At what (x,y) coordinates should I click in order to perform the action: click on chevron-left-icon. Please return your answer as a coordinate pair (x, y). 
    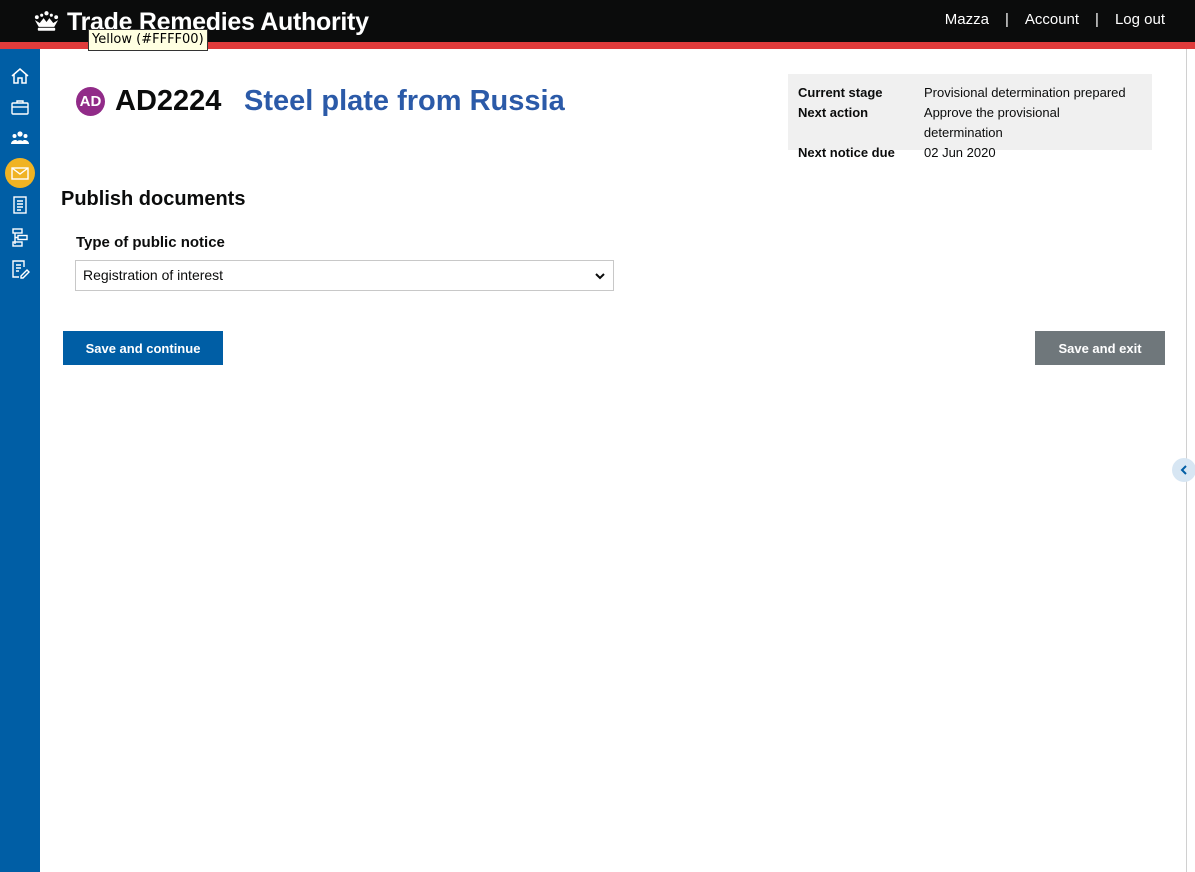
    Looking at the image, I should click on (1183, 470).